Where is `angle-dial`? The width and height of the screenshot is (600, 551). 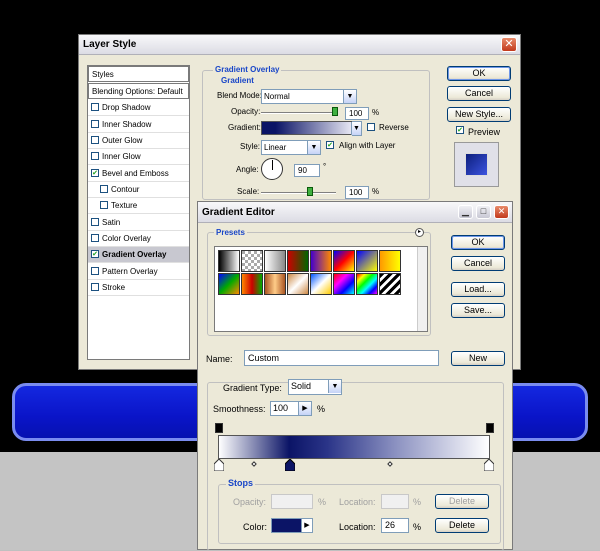 angle-dial is located at coordinates (272, 169).